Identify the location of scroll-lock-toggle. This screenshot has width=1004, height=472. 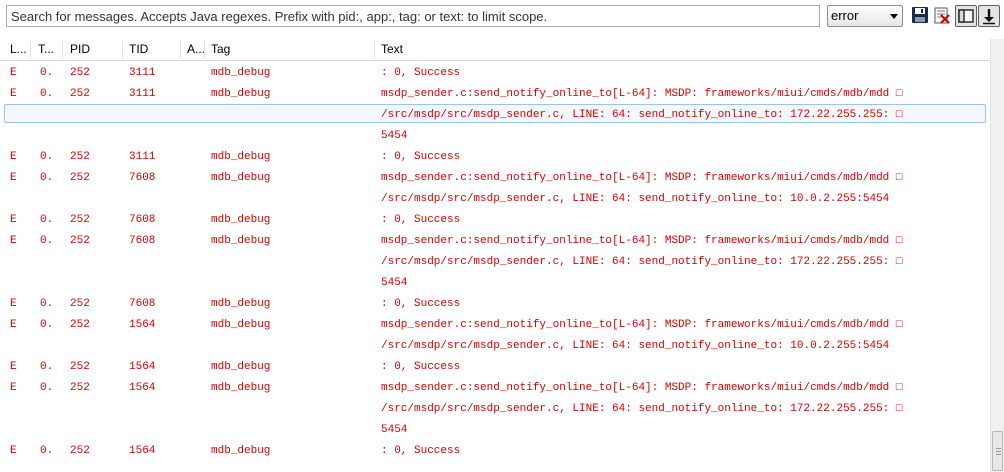
(989, 16).